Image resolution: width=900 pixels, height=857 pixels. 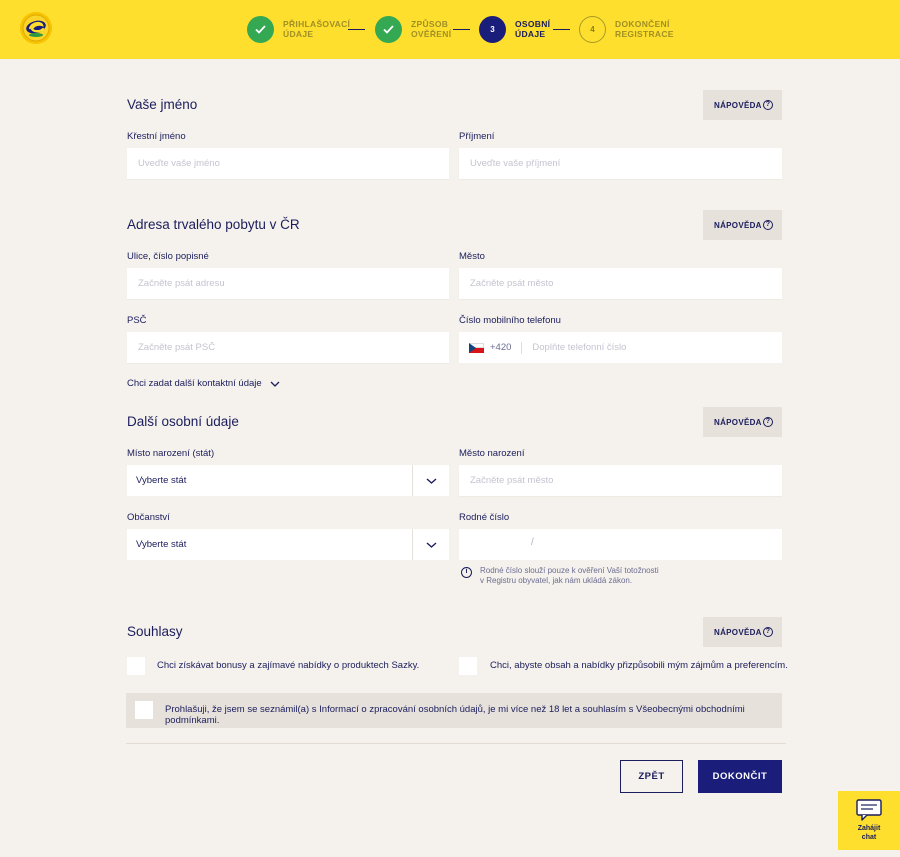 I want to click on step-login: PŘIHLAŠOVACÍ ÚDAJE, so click(x=298, y=29).